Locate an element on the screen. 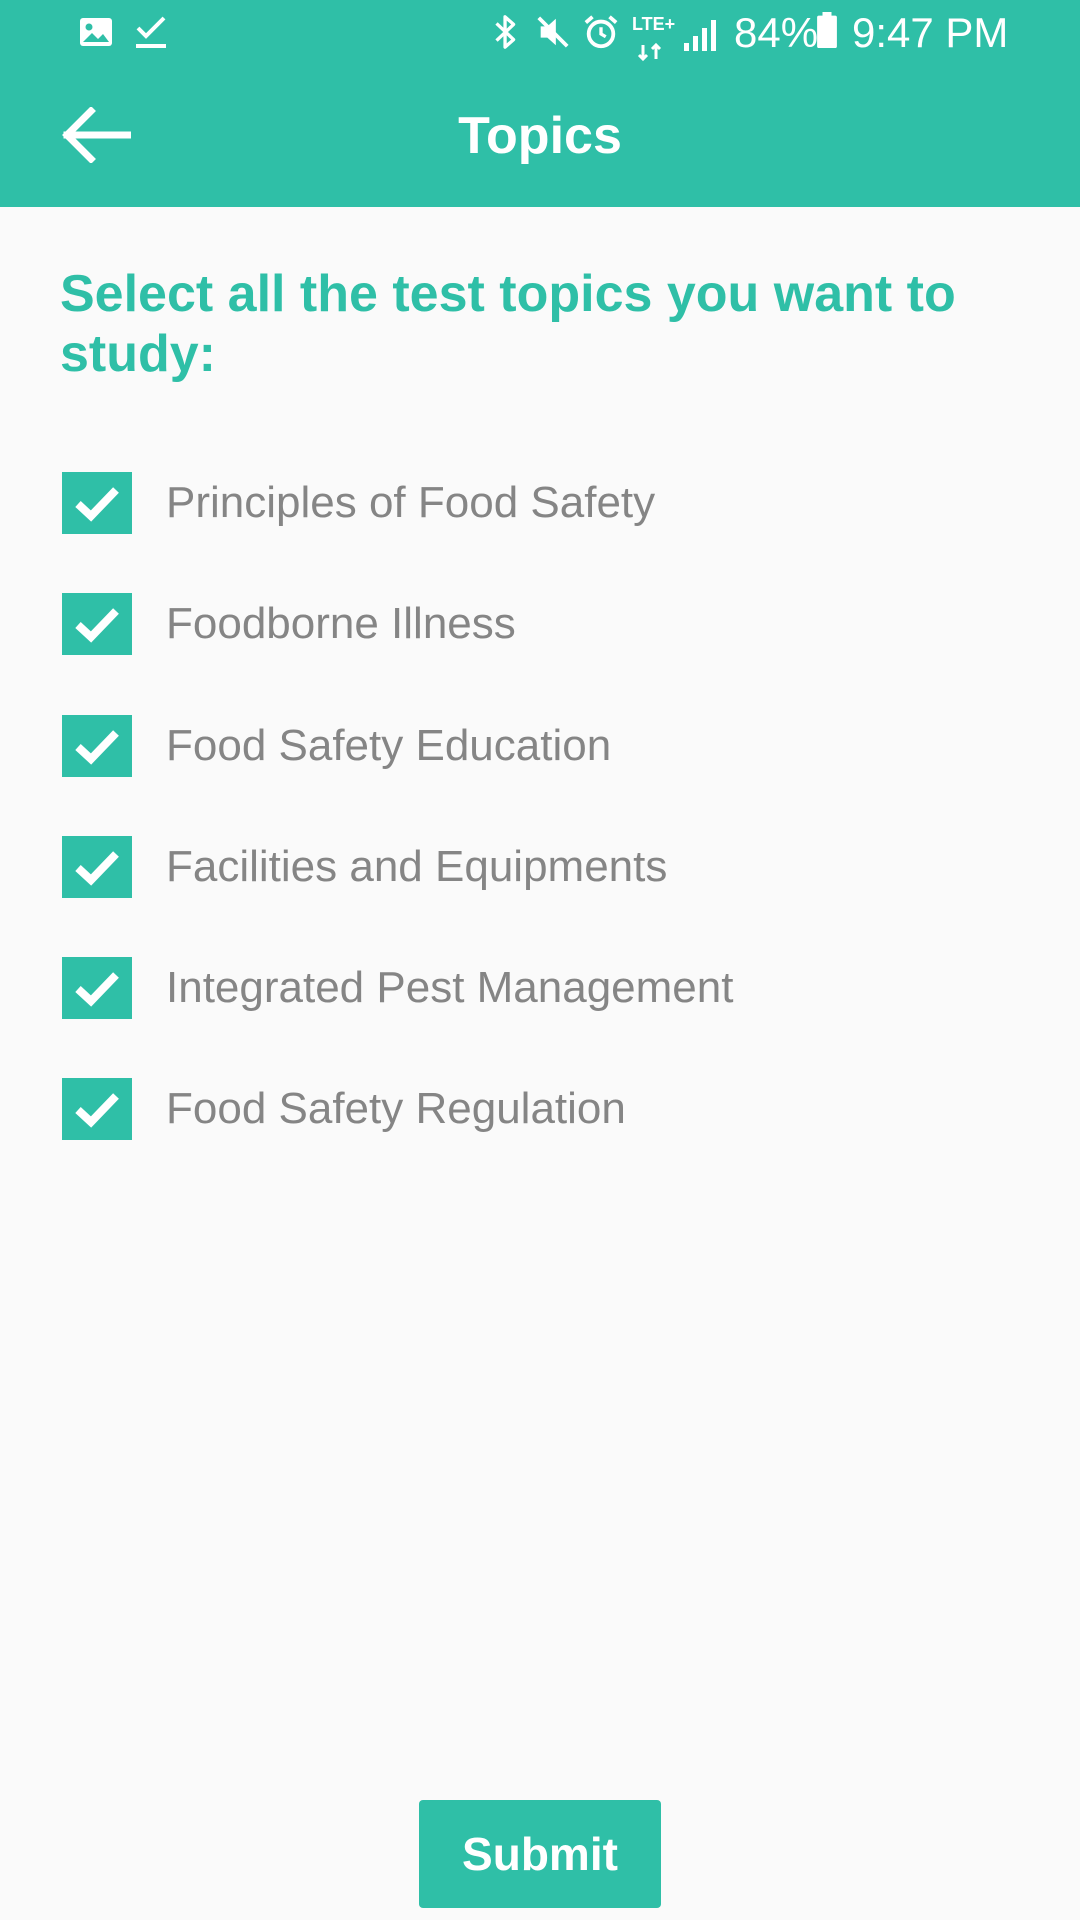 The width and height of the screenshot is (1080, 1920). topic-checkbox-row: Food Safety Education is located at coordinates (512, 746).